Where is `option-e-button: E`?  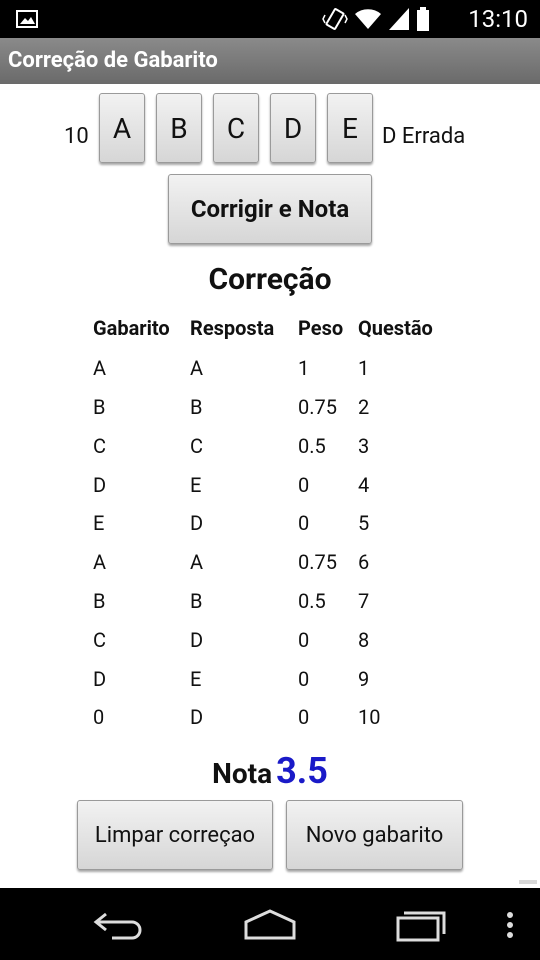 option-e-button: E is located at coordinates (350, 128).